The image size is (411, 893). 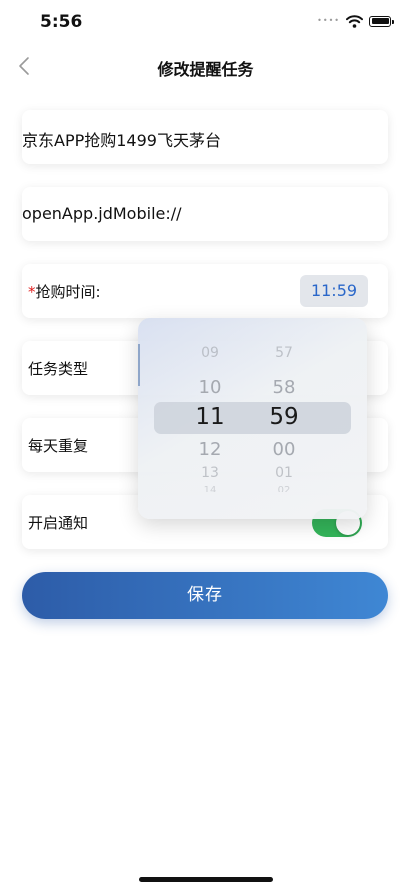 What do you see at coordinates (205, 214) in the screenshot?
I see `app-url-field: openApp.jdMobile://` at bounding box center [205, 214].